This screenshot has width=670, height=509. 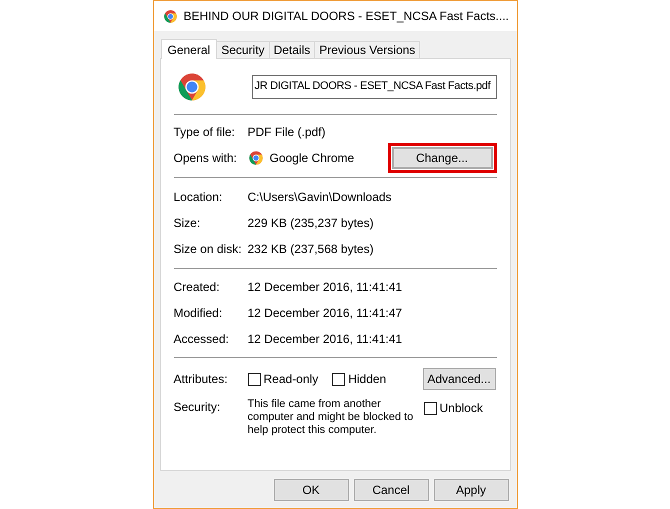 What do you see at coordinates (197, 407) in the screenshot?
I see `field-label: Security:` at bounding box center [197, 407].